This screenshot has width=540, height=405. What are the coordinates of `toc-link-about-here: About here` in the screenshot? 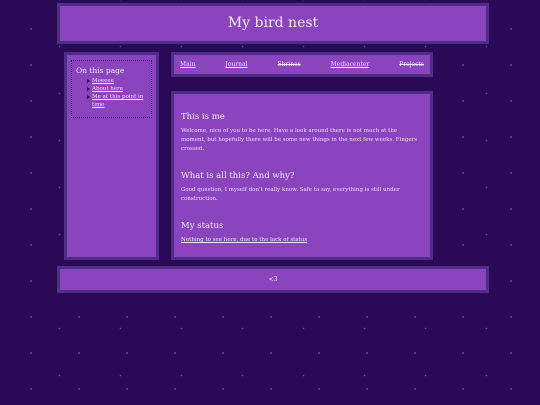 It's located at (107, 89).